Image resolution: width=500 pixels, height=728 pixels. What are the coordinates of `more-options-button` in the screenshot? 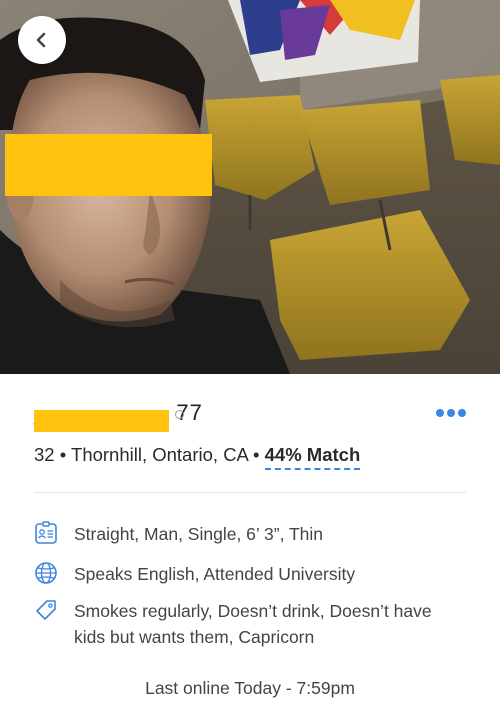 It's located at (451, 413).